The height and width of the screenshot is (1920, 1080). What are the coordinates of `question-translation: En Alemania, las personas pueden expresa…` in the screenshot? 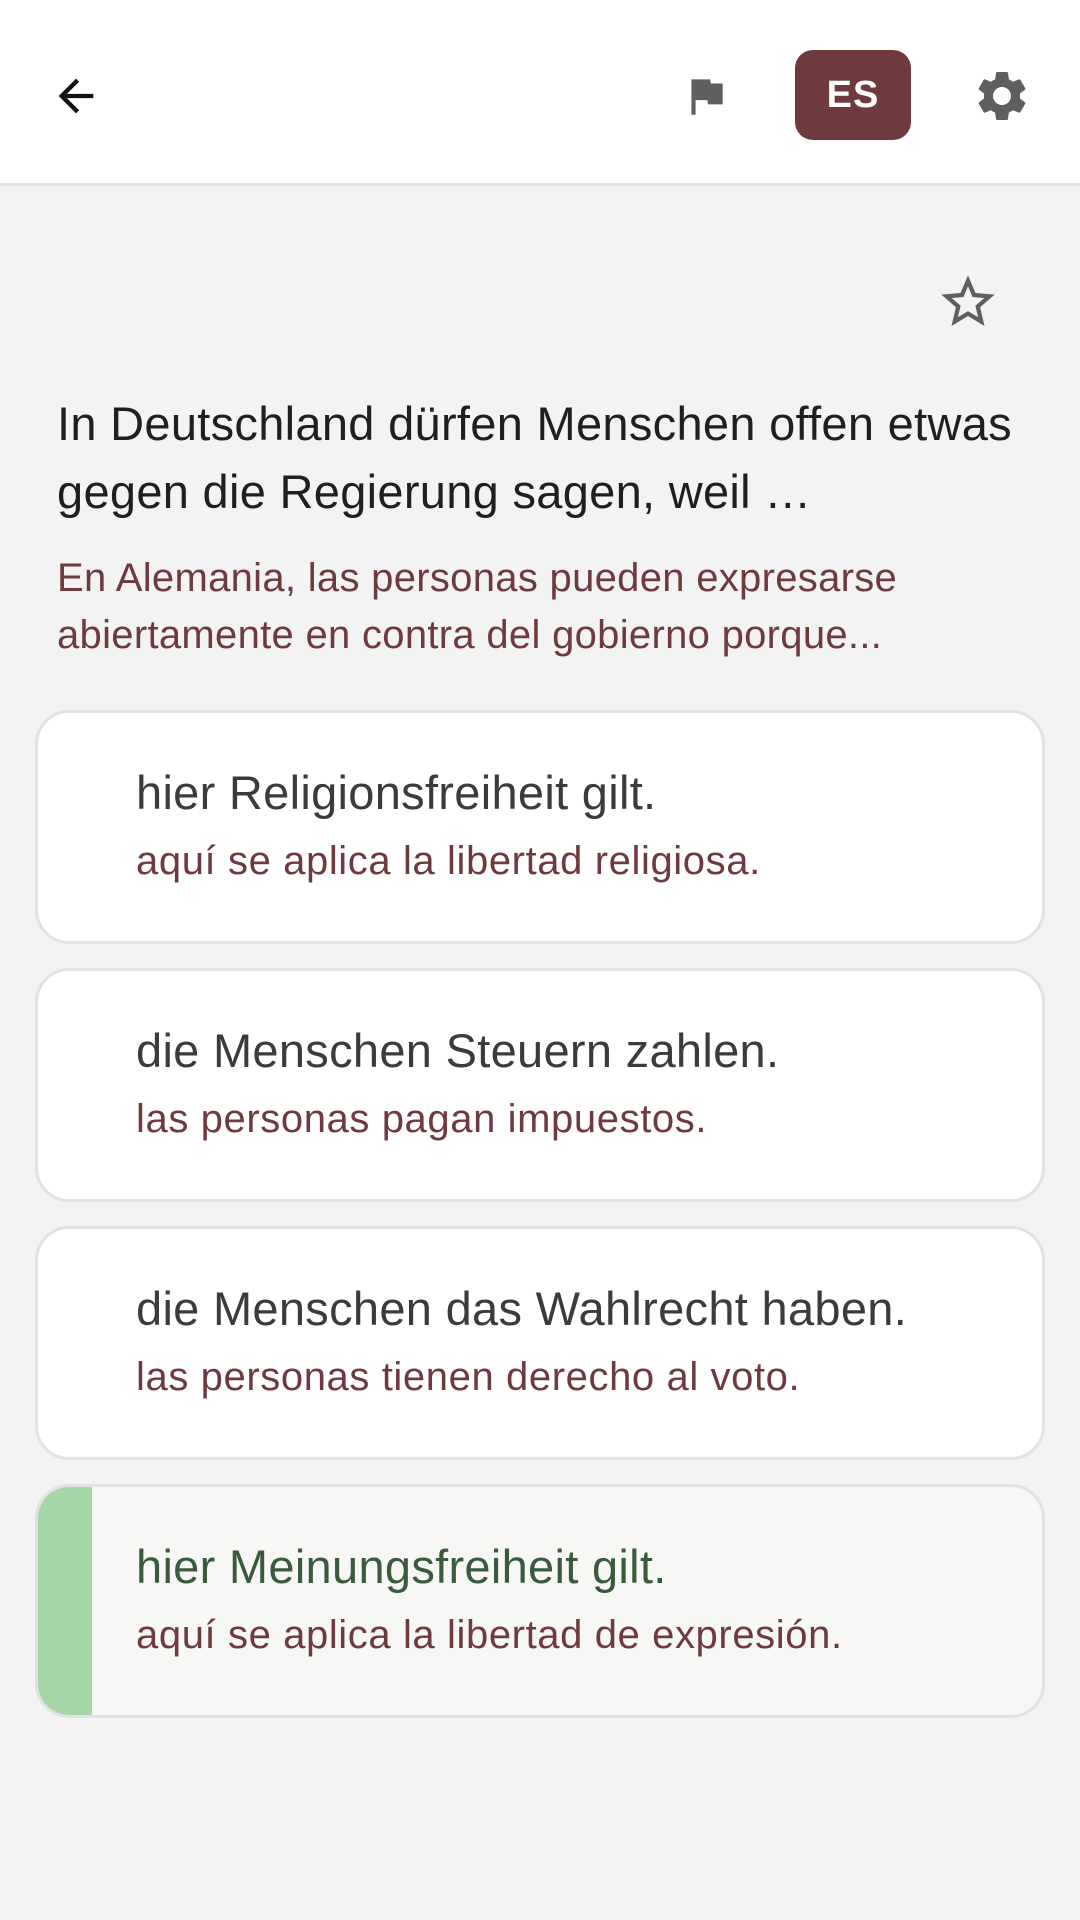 It's located at (477, 606).